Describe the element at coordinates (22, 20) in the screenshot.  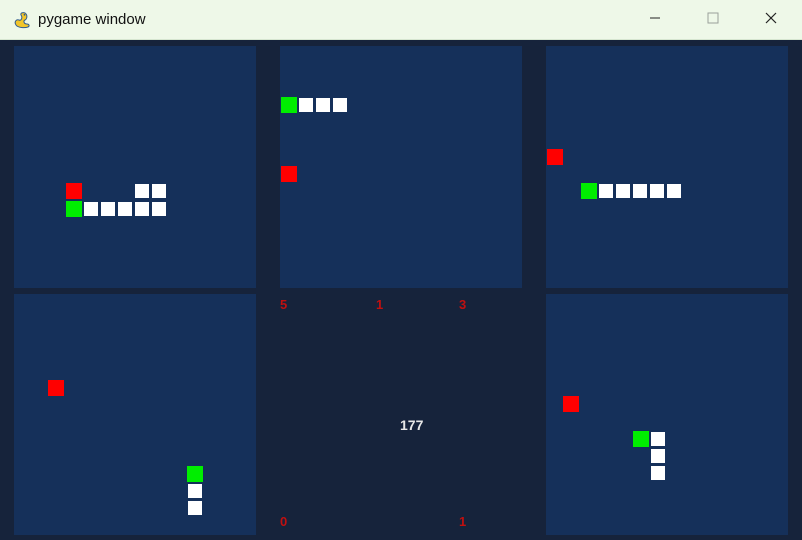
I see `pygame-snake-icon` at that location.